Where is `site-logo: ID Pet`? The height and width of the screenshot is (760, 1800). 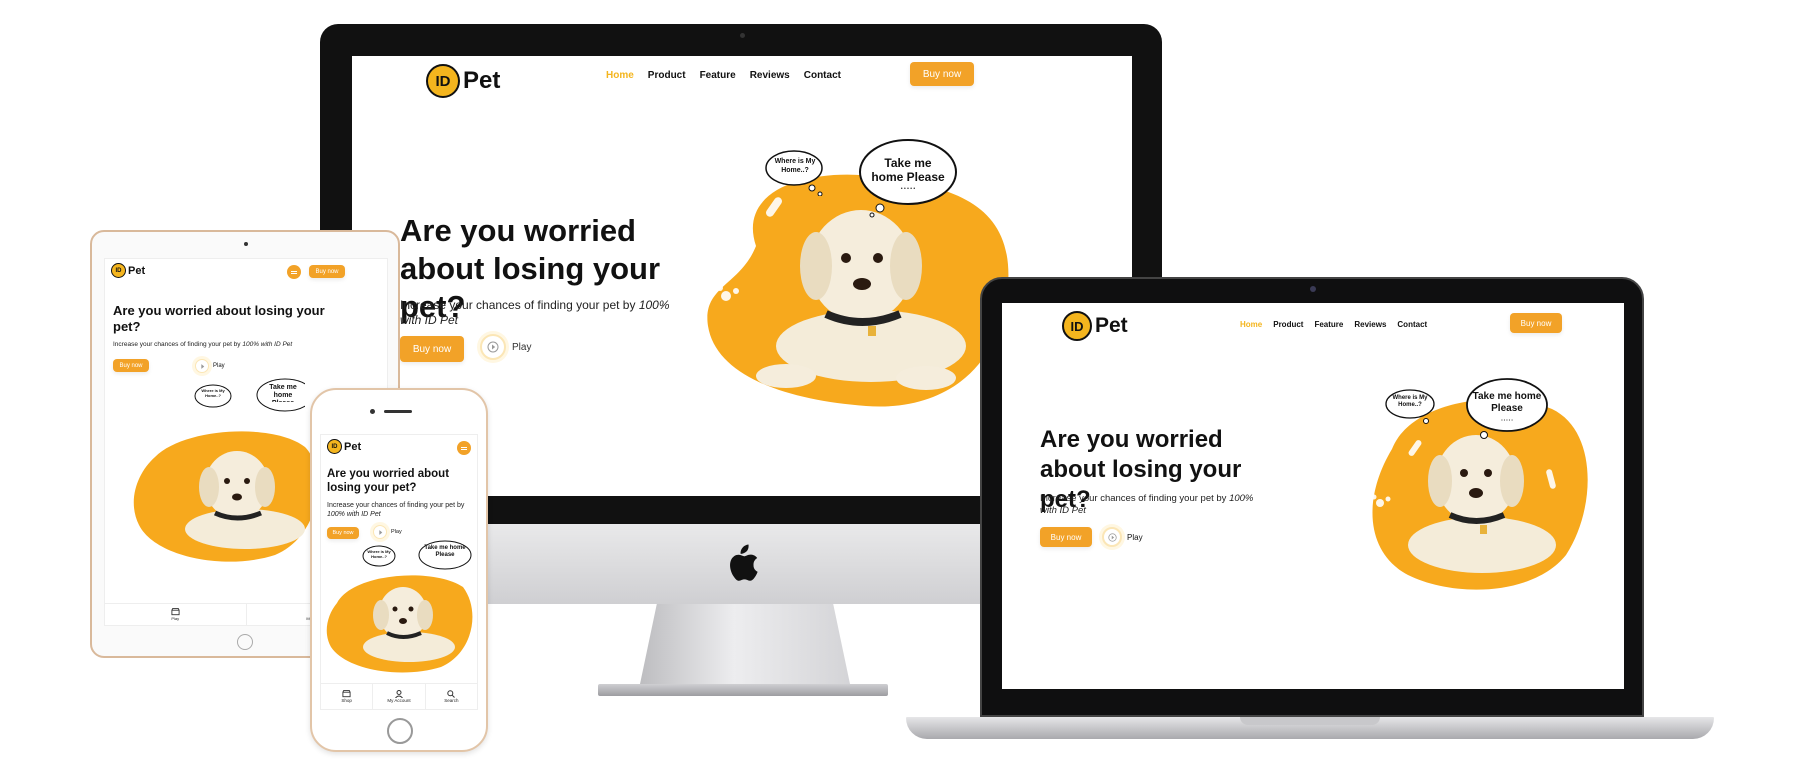 site-logo: ID Pet is located at coordinates (463, 81).